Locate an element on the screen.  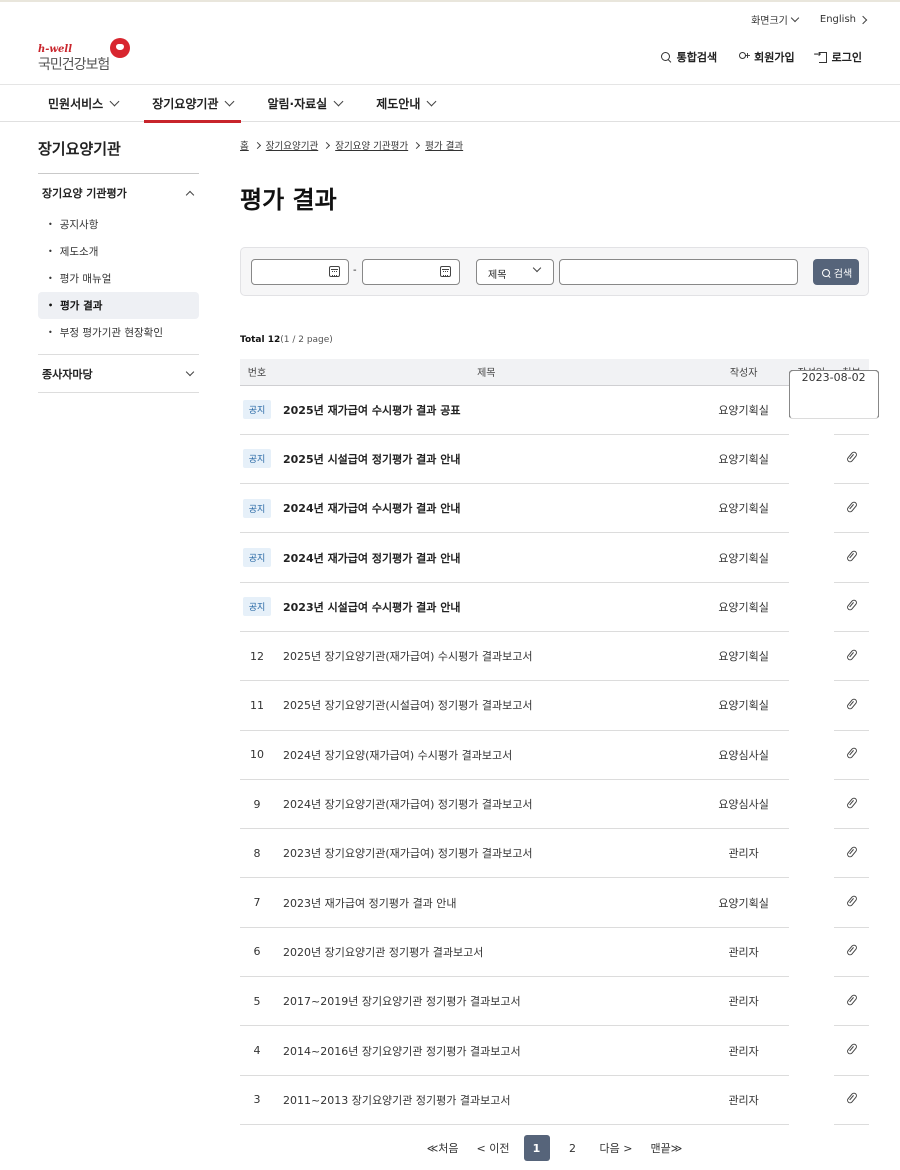
row-title-link: 2020년 장기요양기관 정기평가 결과보고서 is located at coordinates (486, 952).